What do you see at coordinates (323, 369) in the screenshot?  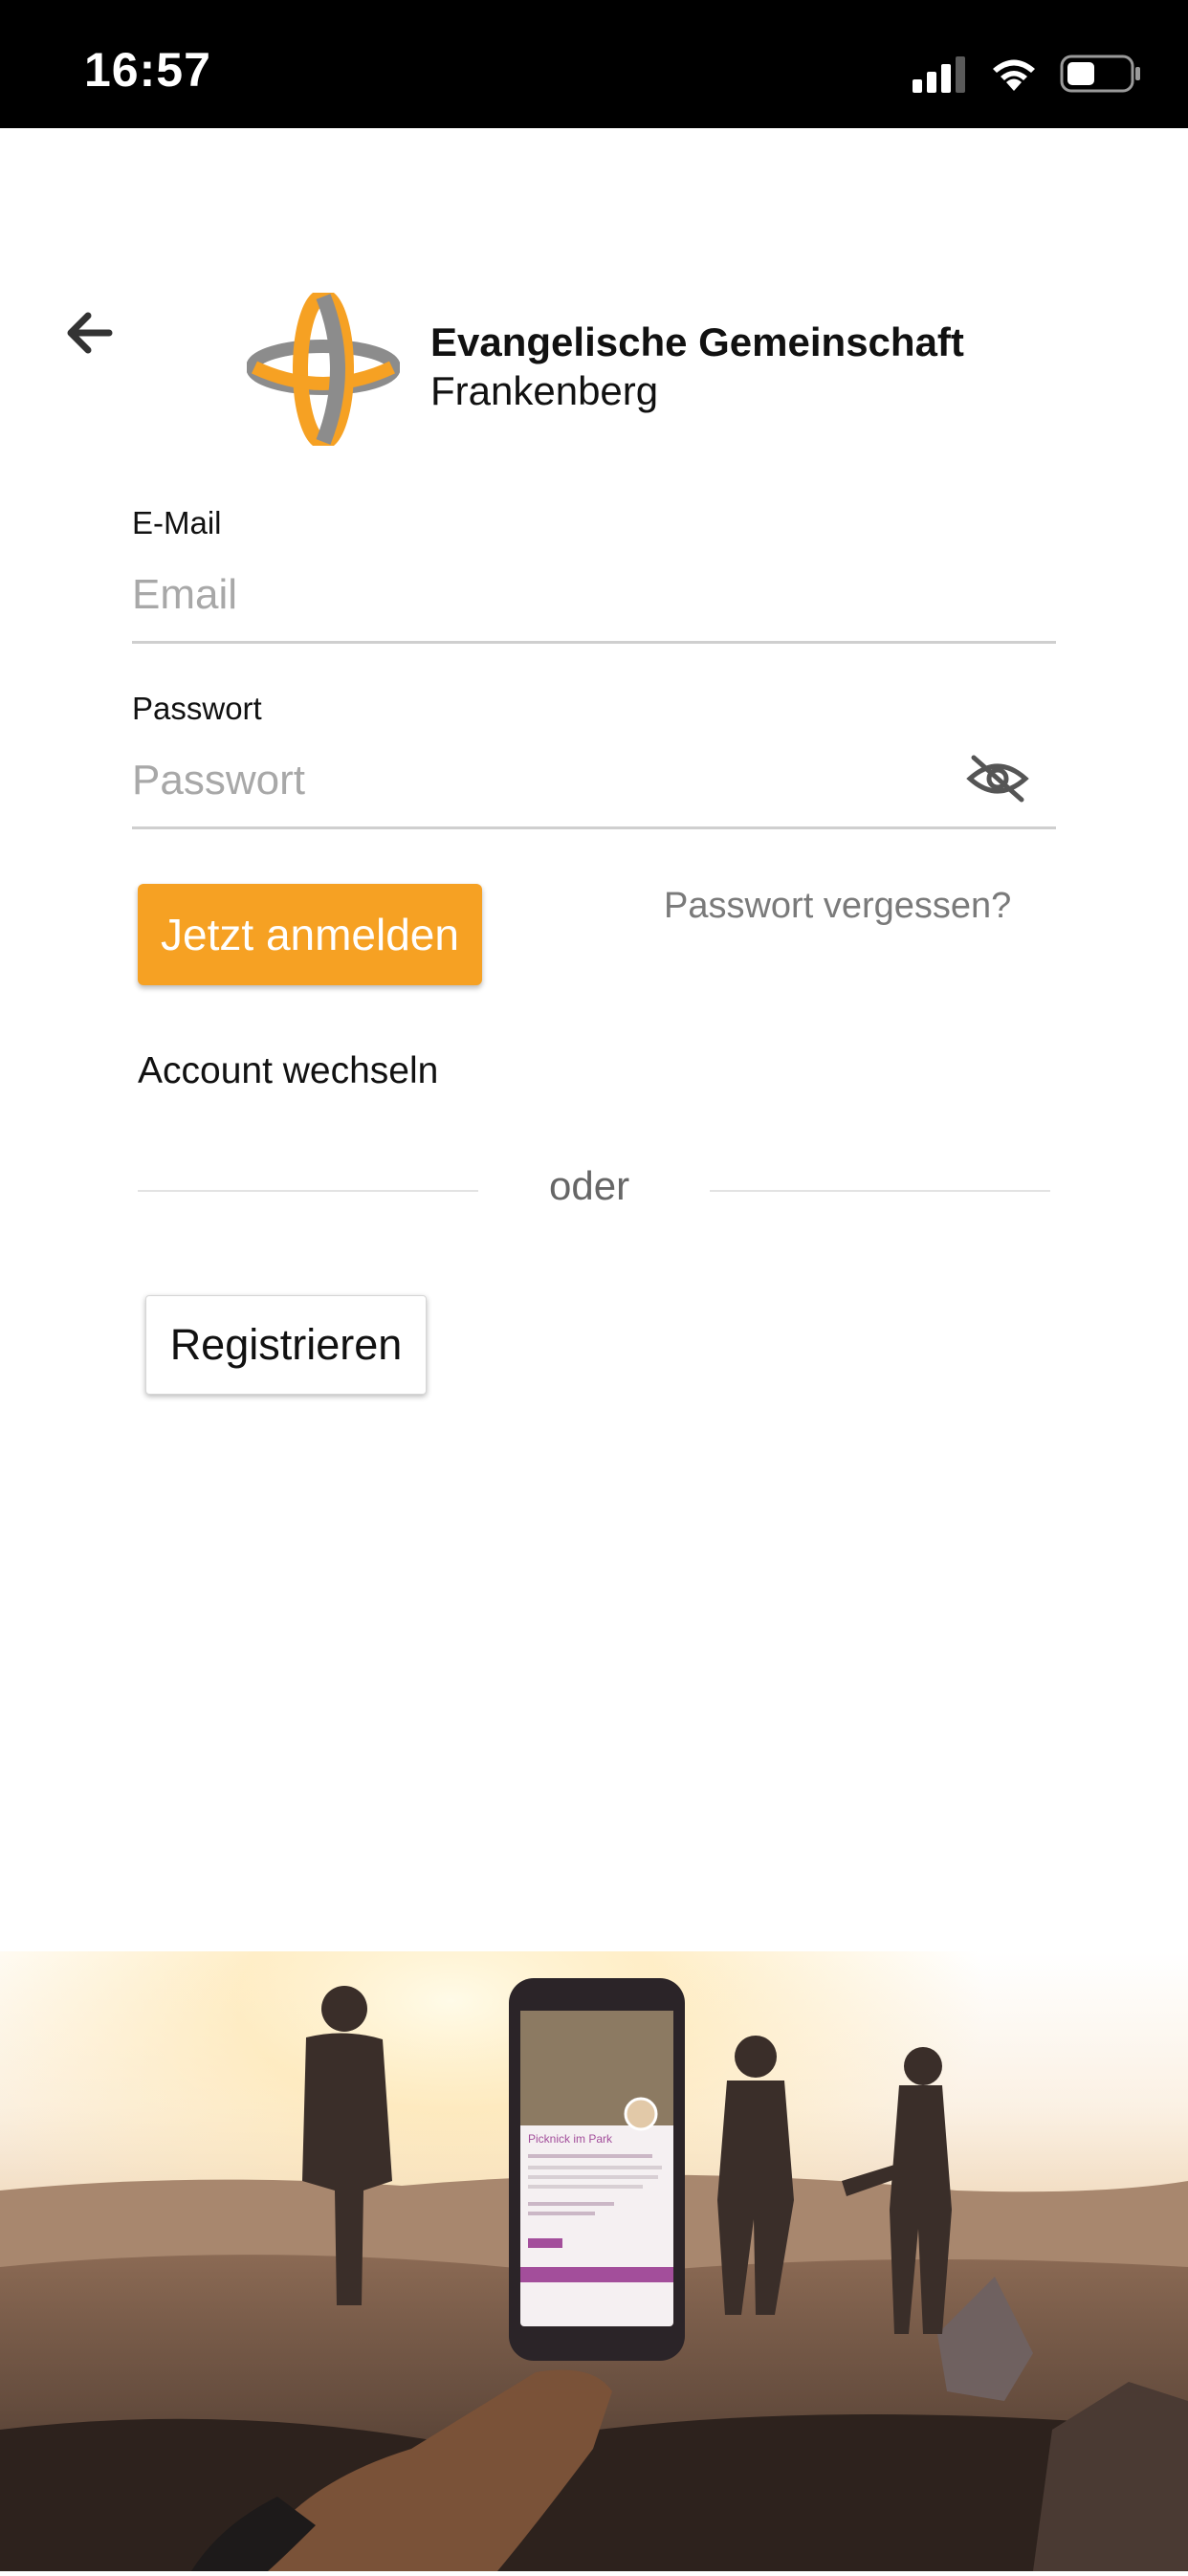 I see `cross-logo-icon` at bounding box center [323, 369].